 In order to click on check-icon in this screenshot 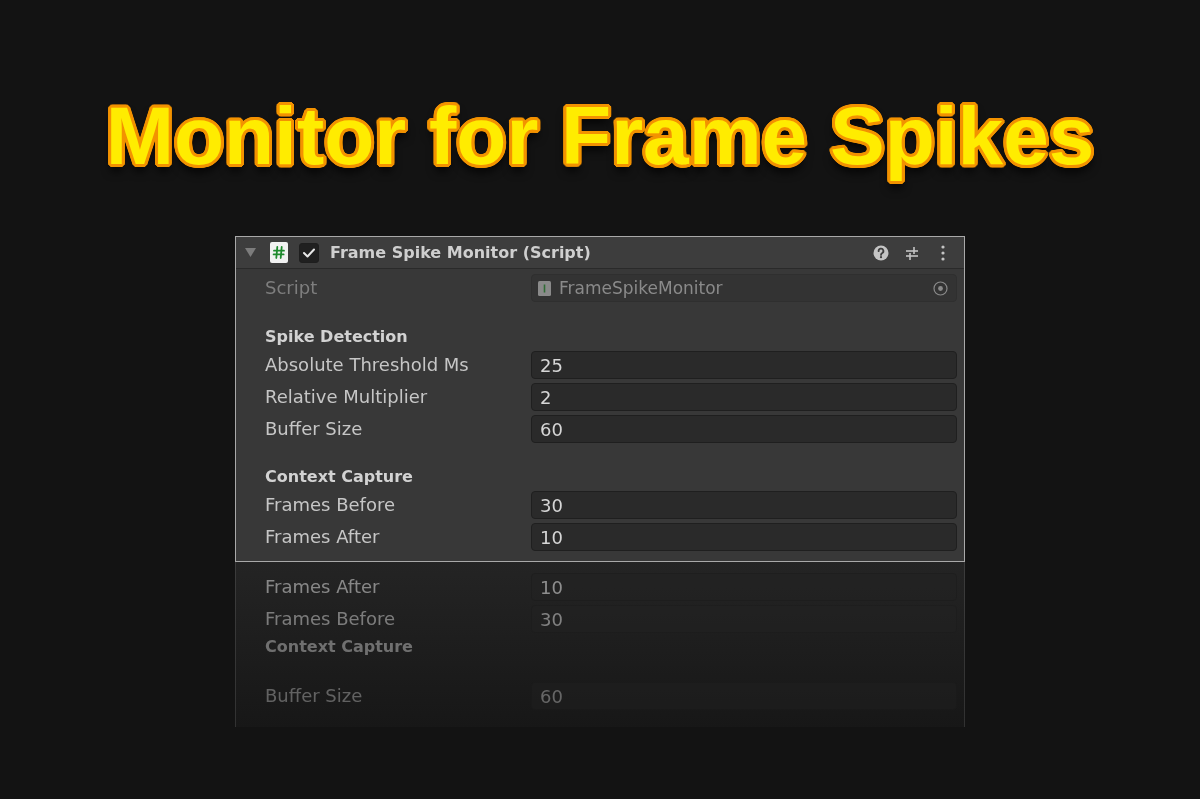, I will do `click(309, 252)`.